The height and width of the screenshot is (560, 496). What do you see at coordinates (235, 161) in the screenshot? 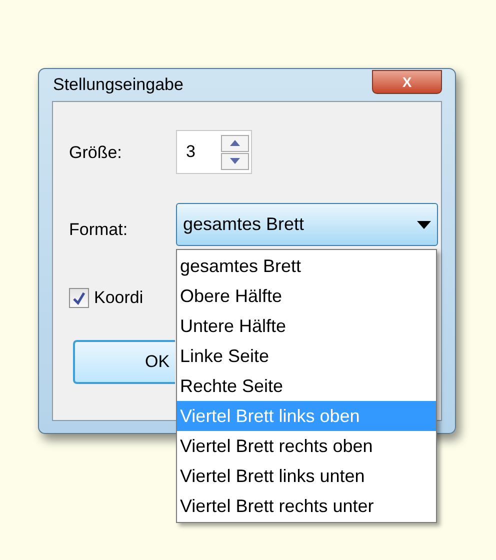
I see `spin-down-icon` at bounding box center [235, 161].